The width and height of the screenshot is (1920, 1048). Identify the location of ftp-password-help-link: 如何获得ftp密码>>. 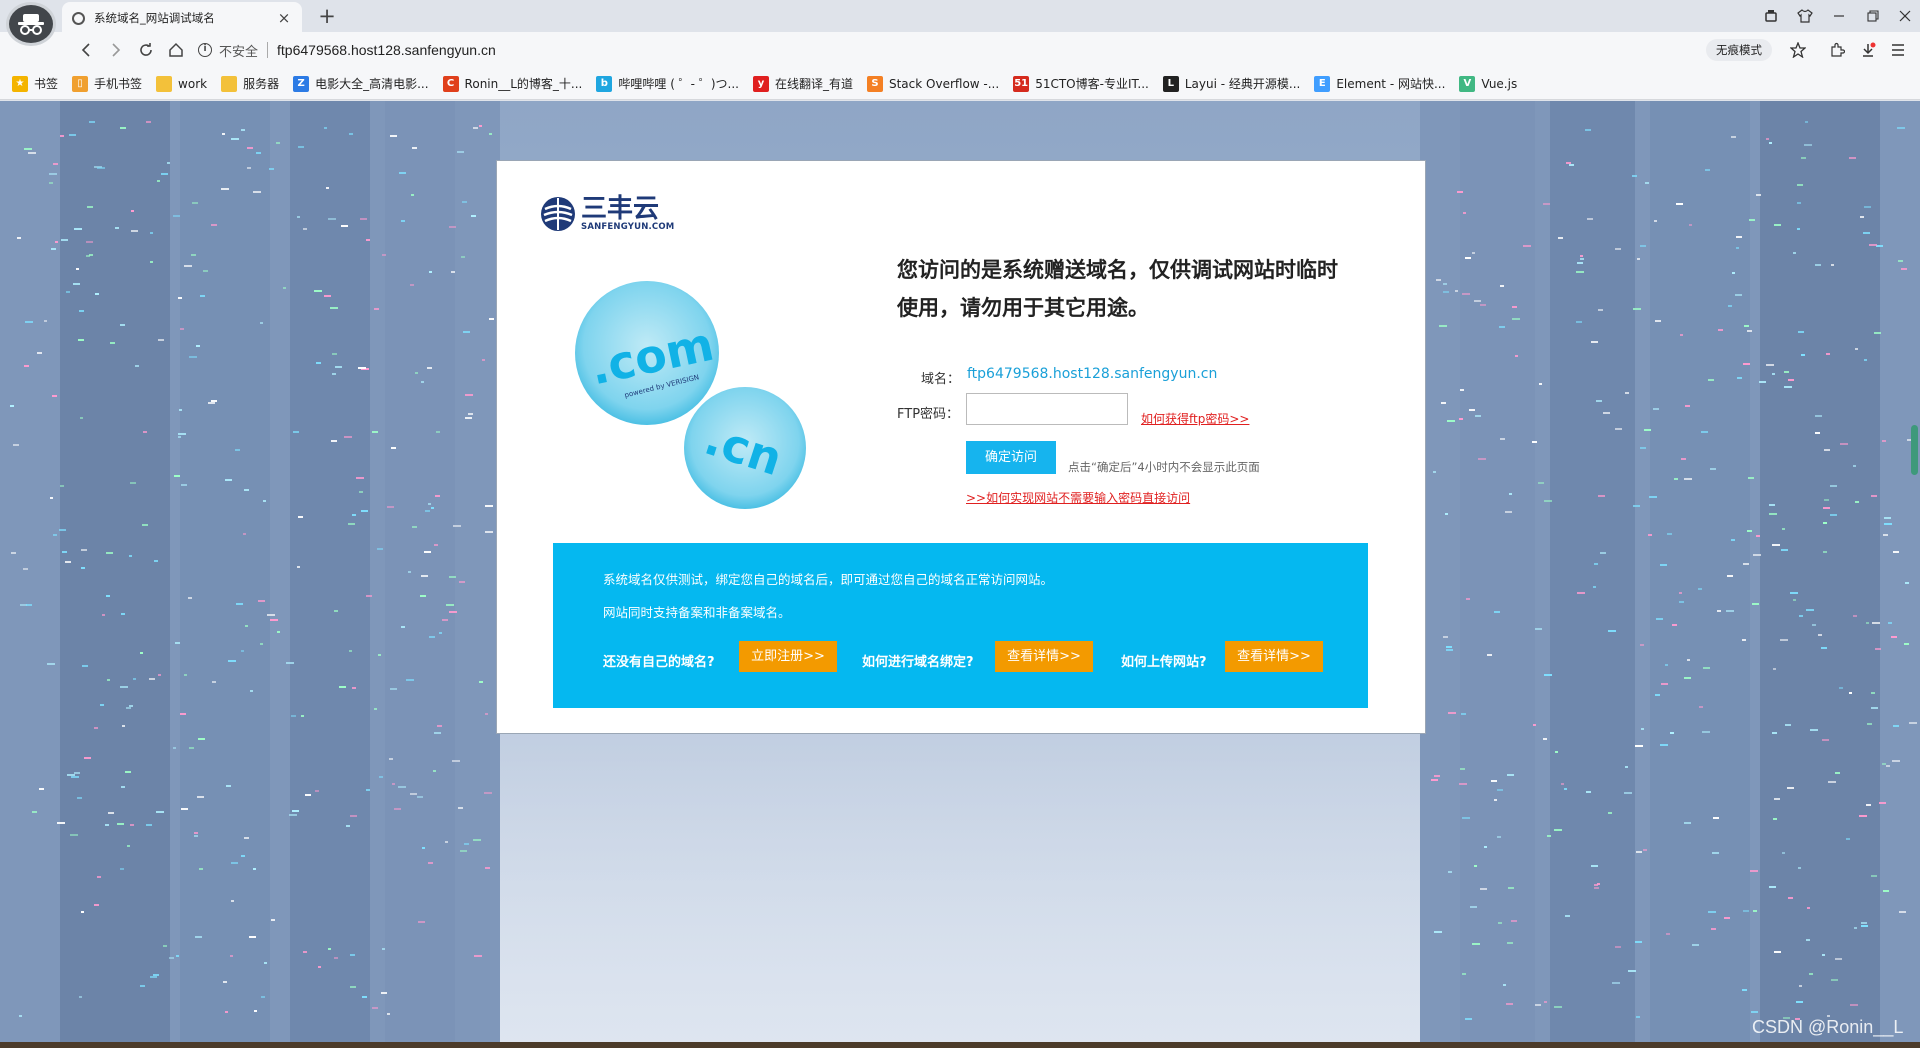
(1195, 418).